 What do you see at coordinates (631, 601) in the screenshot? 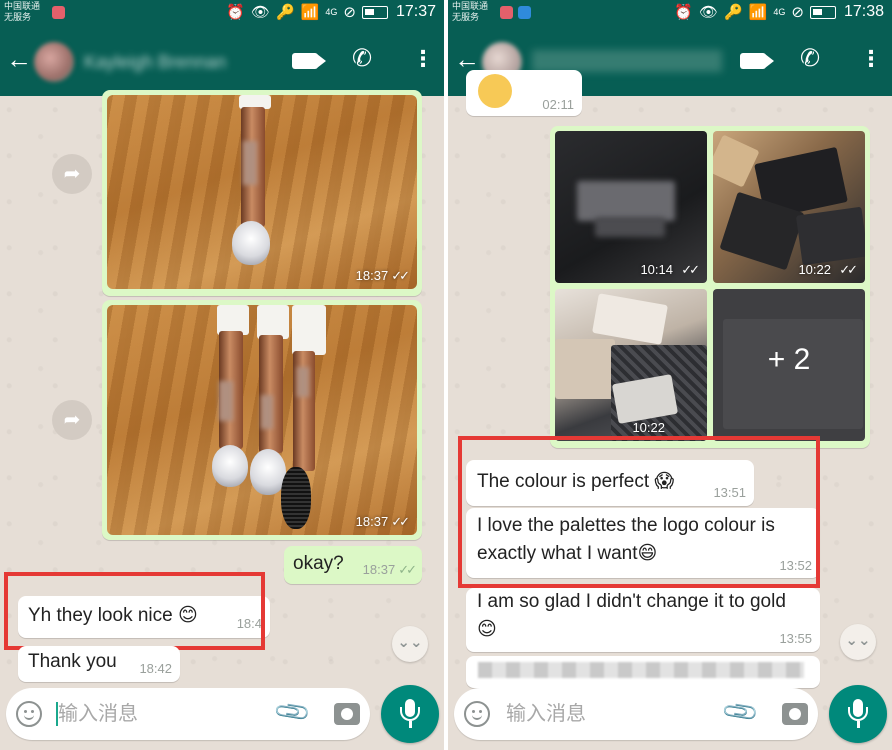
I see `message-text-line: I am so glad I didn't change it to gold` at bounding box center [631, 601].